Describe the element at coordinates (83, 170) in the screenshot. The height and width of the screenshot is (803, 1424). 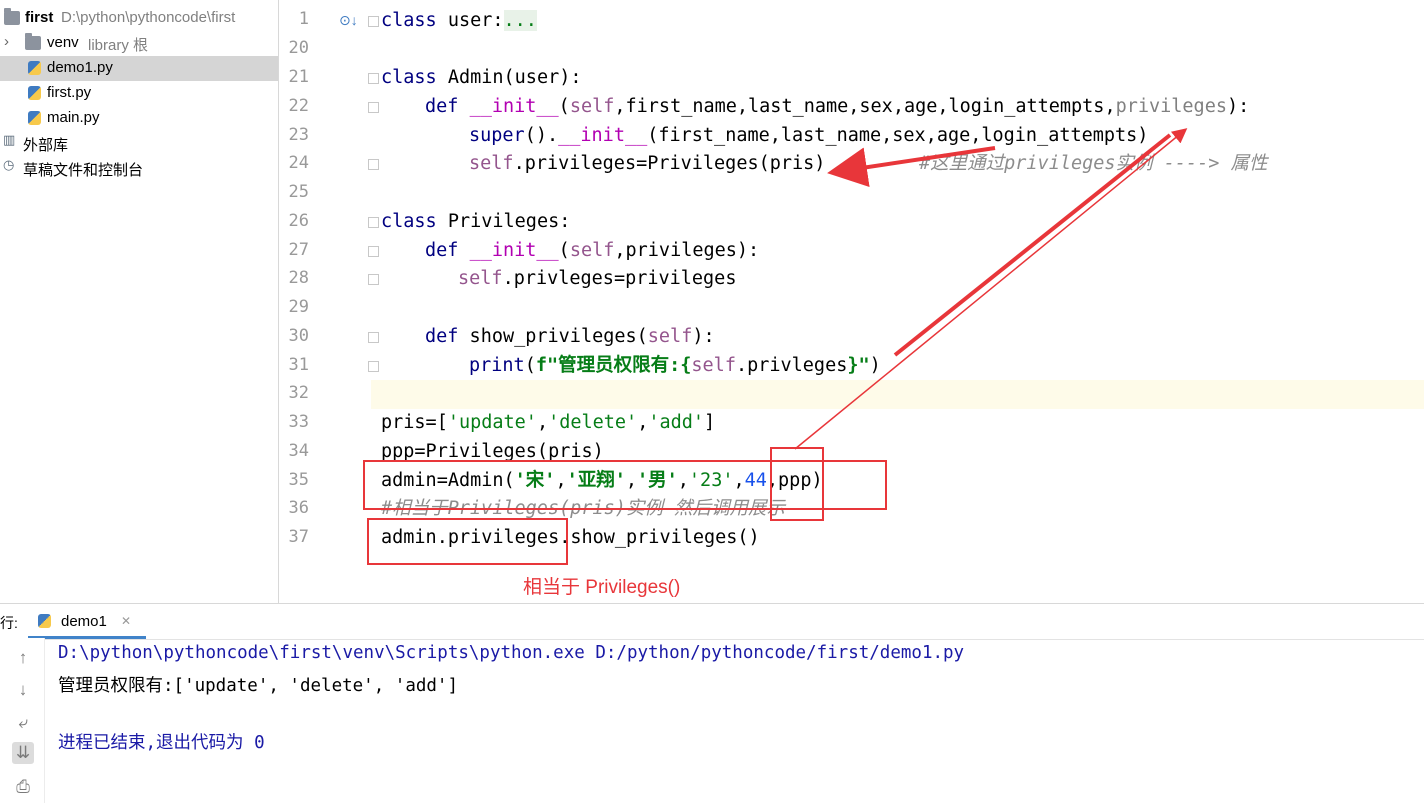
I see `scratches-label: 草稿文件和控制台` at that location.